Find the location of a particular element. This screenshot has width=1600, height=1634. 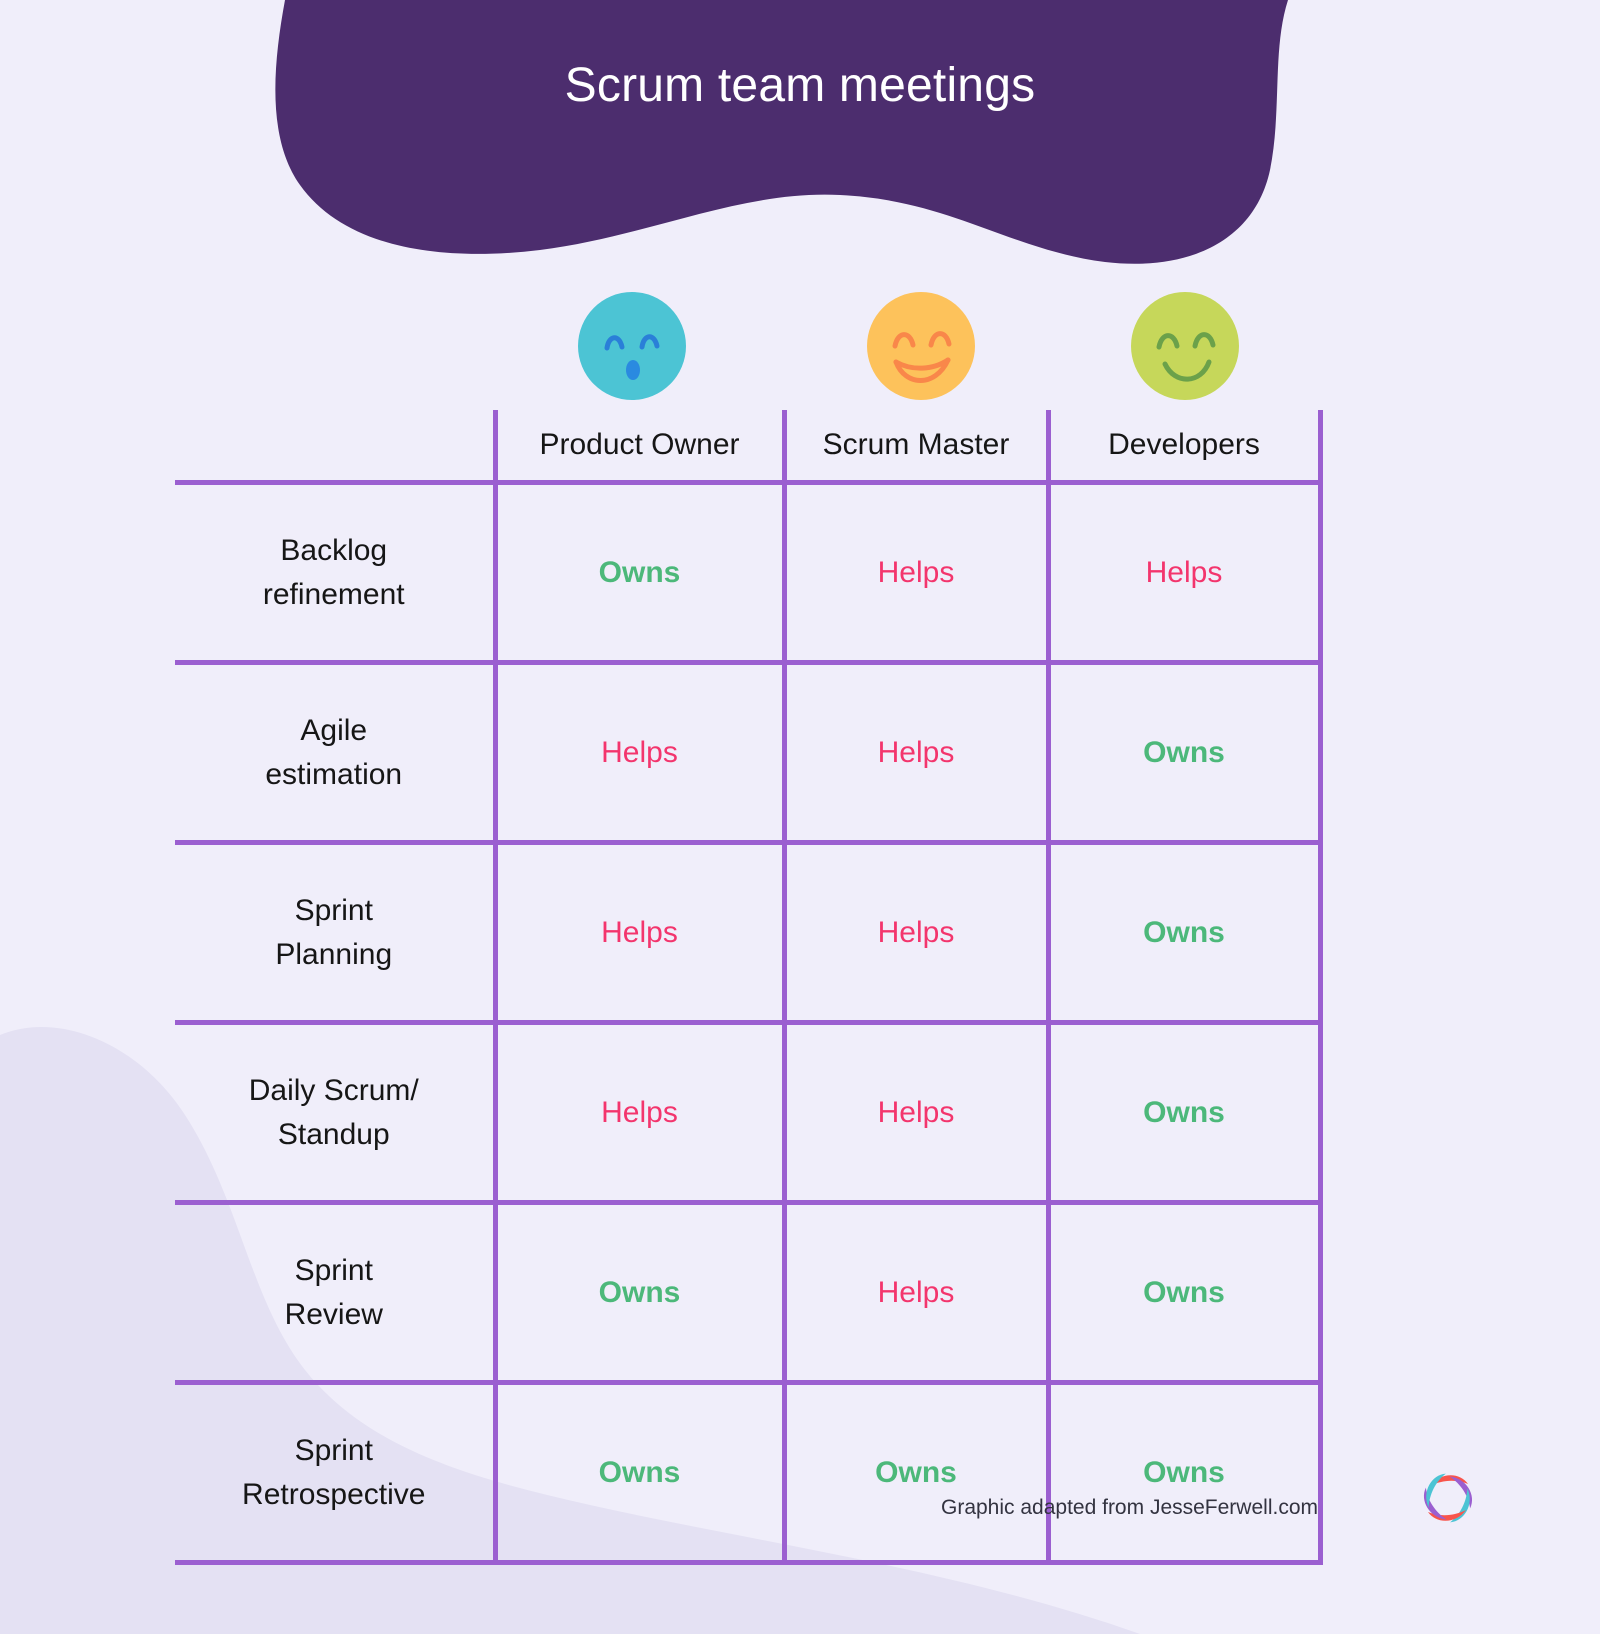

cell-daily-scrum-product-owner: Helps is located at coordinates (638, 1113).